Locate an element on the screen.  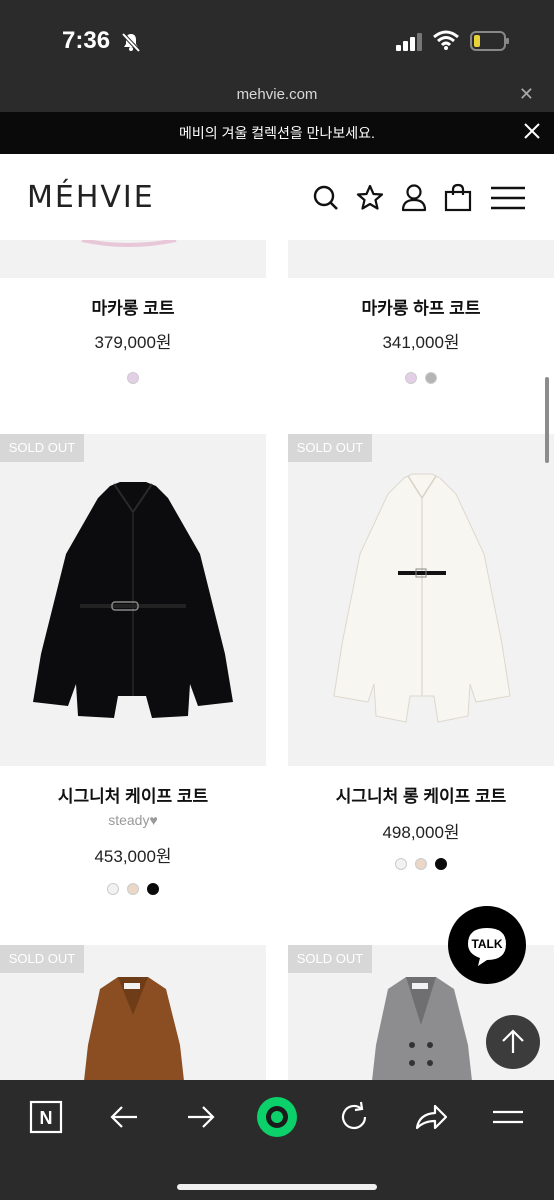
talk-label: TALK is located at coordinates (486, 944).